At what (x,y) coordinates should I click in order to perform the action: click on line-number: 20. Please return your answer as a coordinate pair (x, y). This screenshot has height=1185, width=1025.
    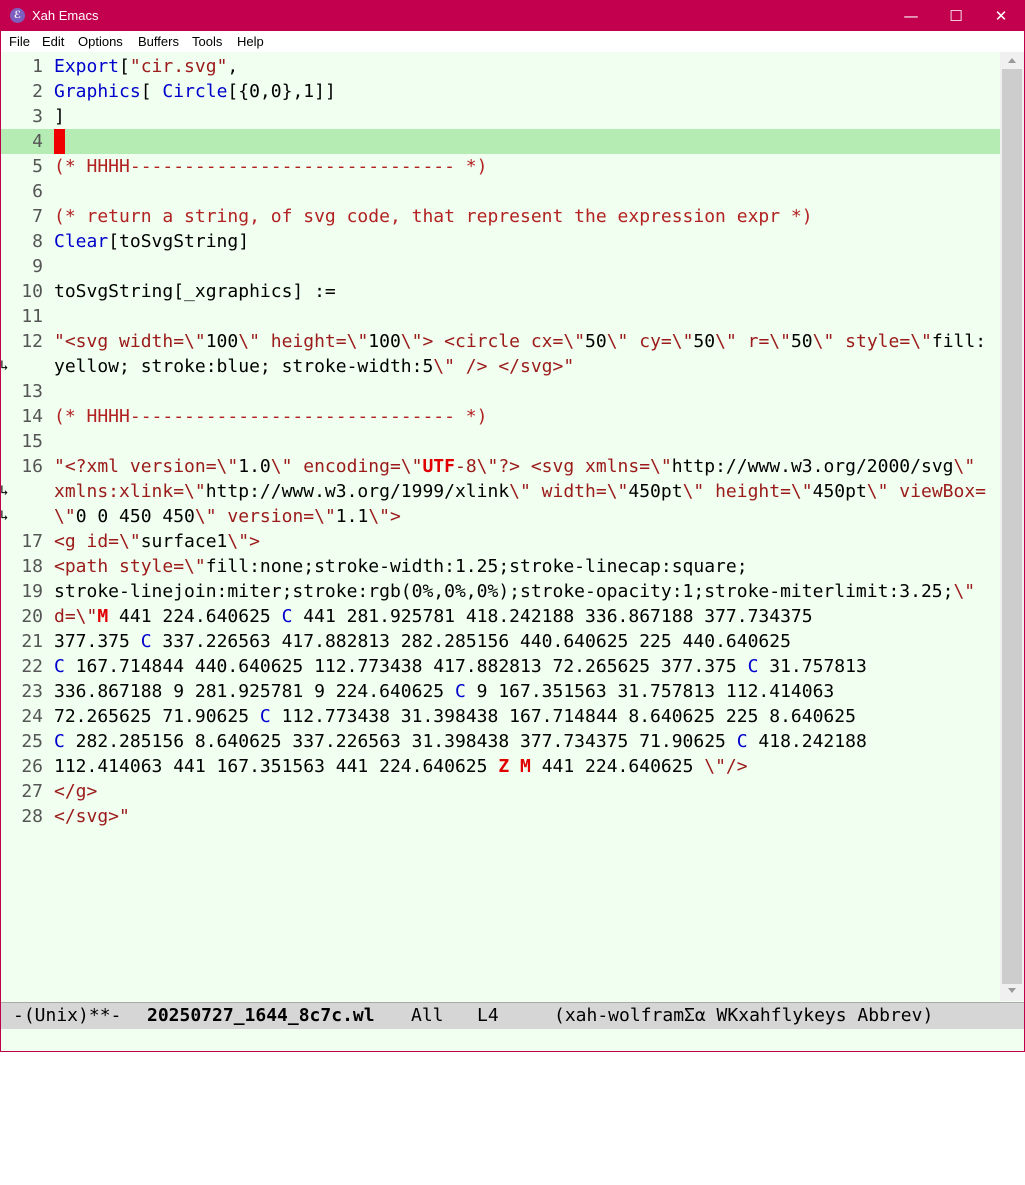
    Looking at the image, I should click on (32, 616).